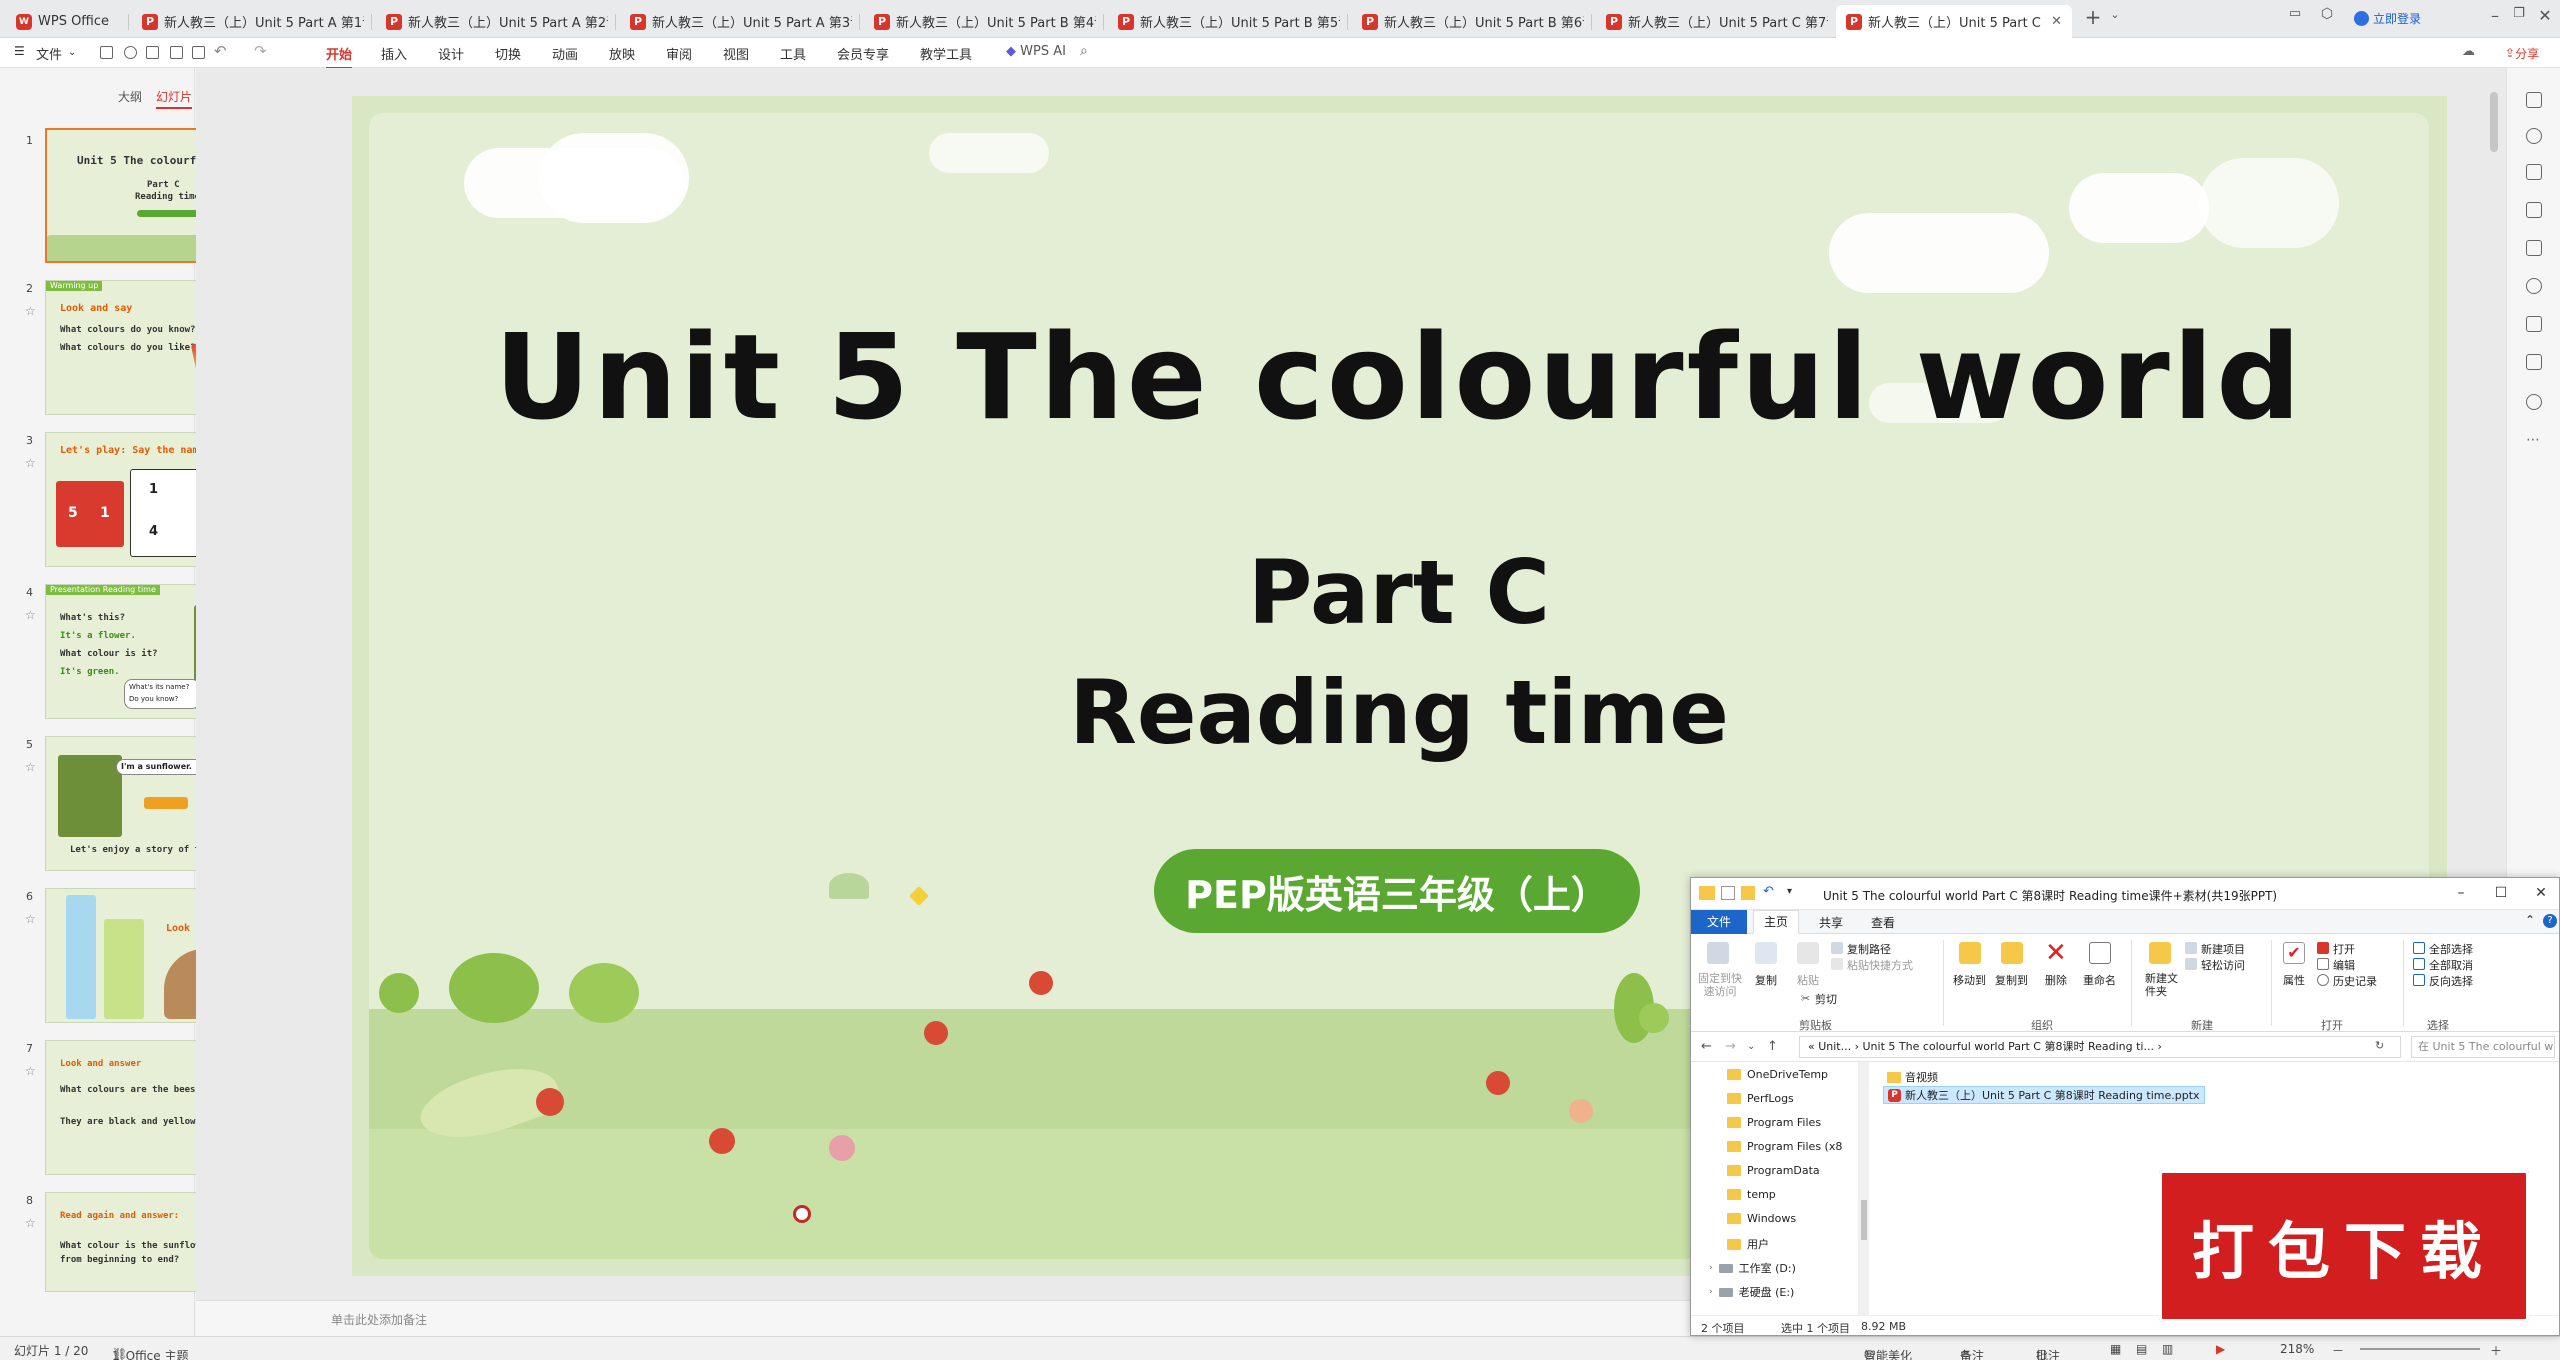  I want to click on menu-item-insert: 插入, so click(394, 53).